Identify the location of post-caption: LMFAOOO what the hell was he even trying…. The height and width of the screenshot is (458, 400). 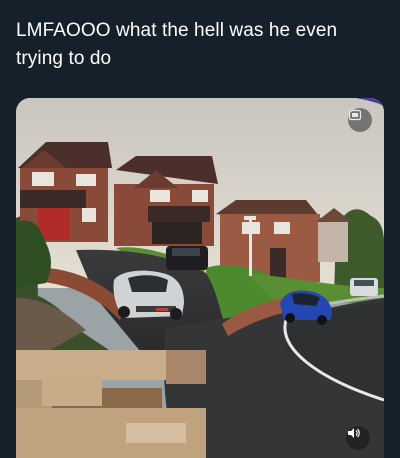
(177, 44).